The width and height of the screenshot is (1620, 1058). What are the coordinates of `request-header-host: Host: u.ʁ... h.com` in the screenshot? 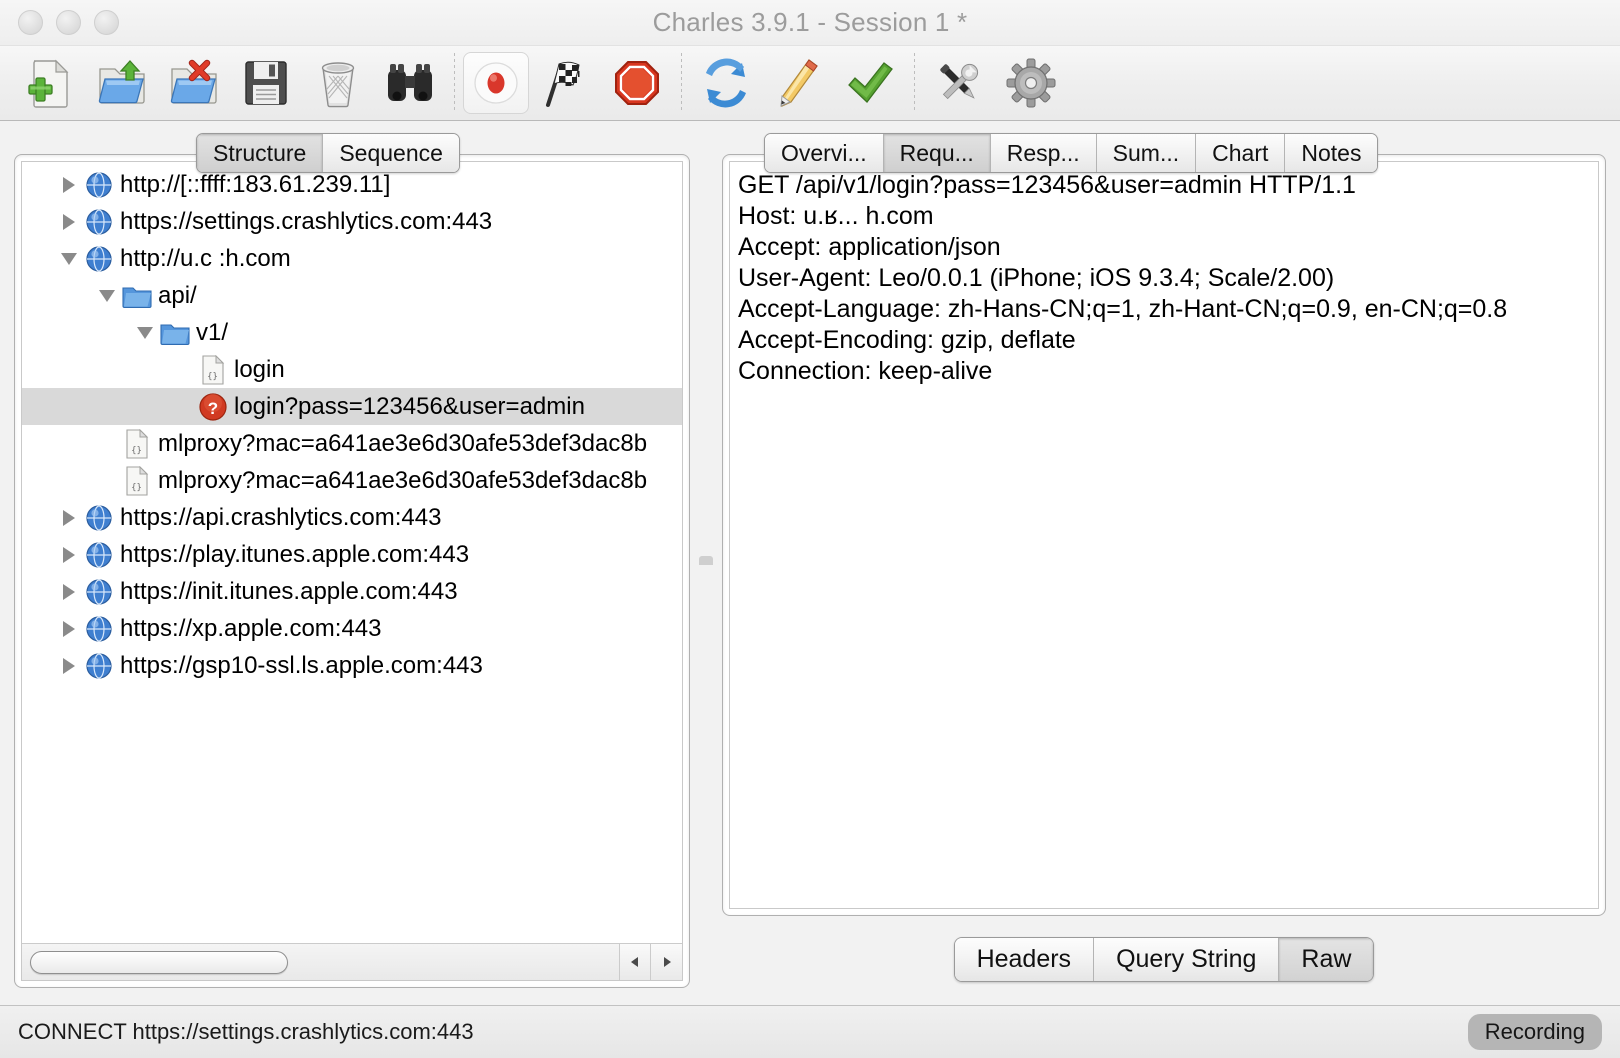 It's located at (836, 216).